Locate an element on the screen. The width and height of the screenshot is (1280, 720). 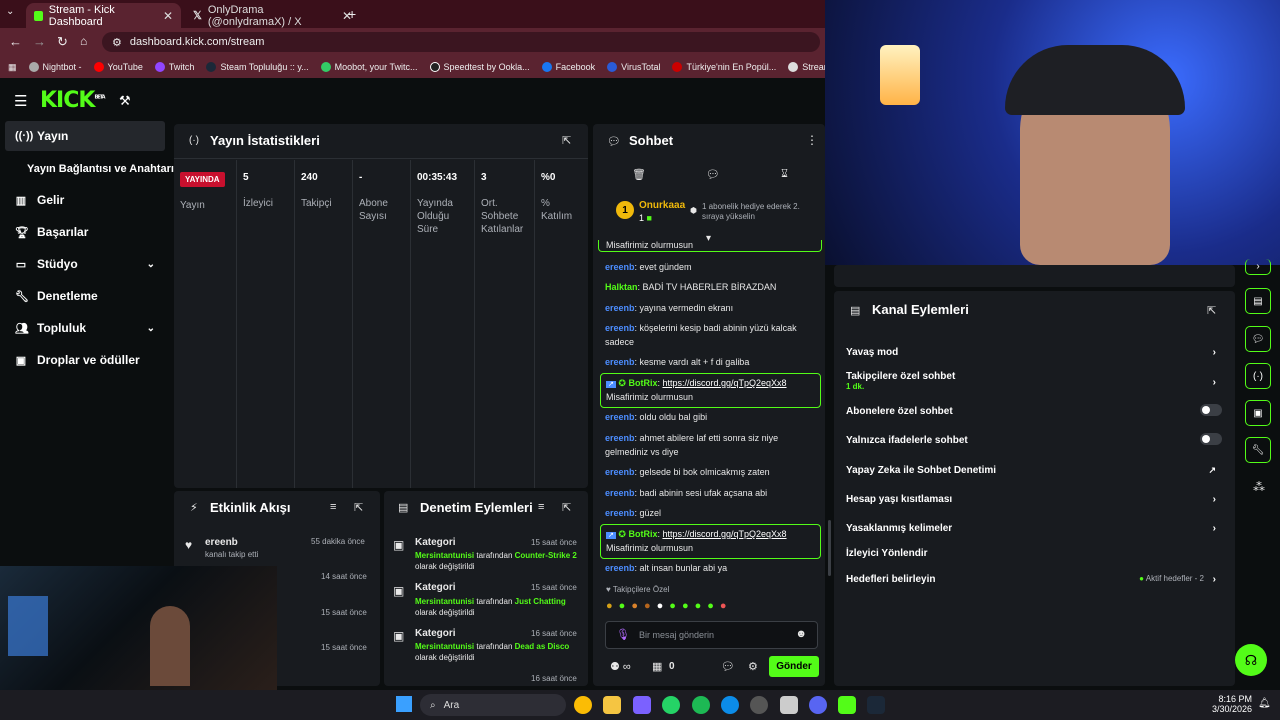
close-tab-icon: ✕ is located at coordinates (168, 16).